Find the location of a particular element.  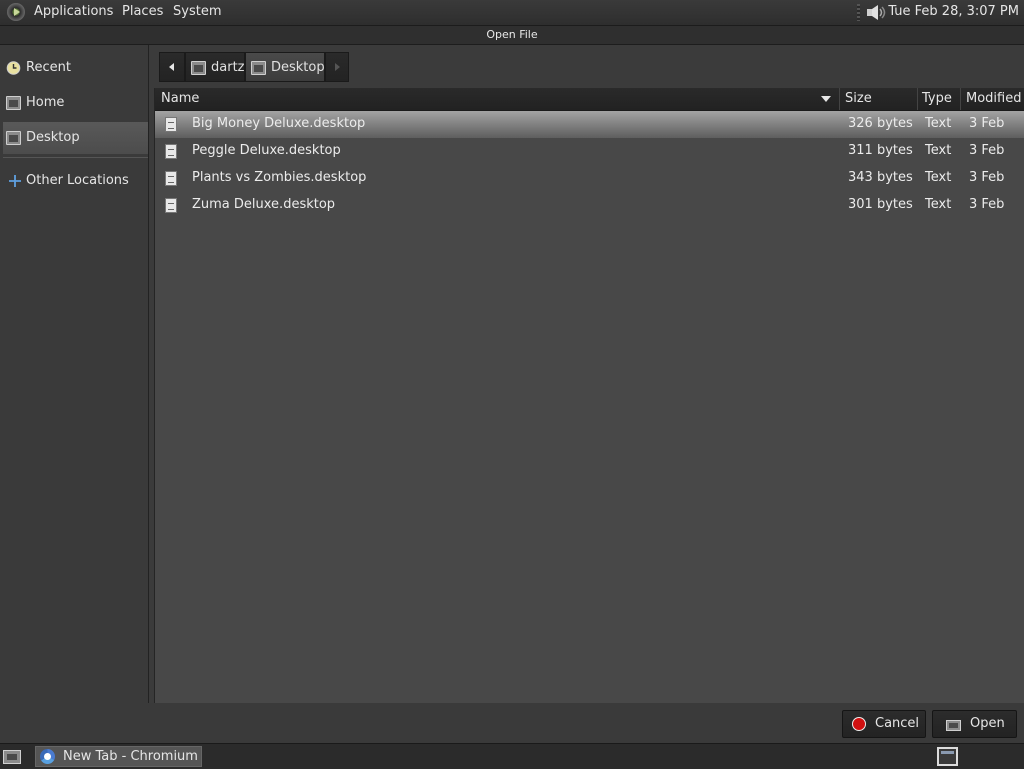

dialog-title: Open File is located at coordinates (512, 34).